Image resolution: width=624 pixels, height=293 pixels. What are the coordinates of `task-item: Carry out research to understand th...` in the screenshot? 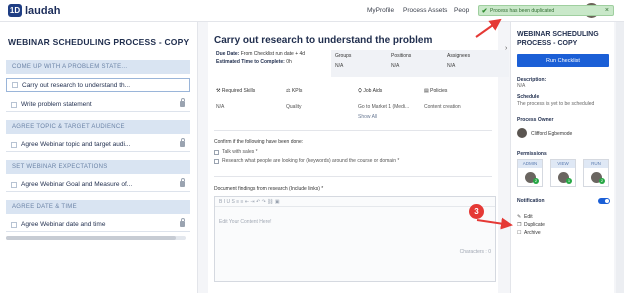 It's located at (98, 85).